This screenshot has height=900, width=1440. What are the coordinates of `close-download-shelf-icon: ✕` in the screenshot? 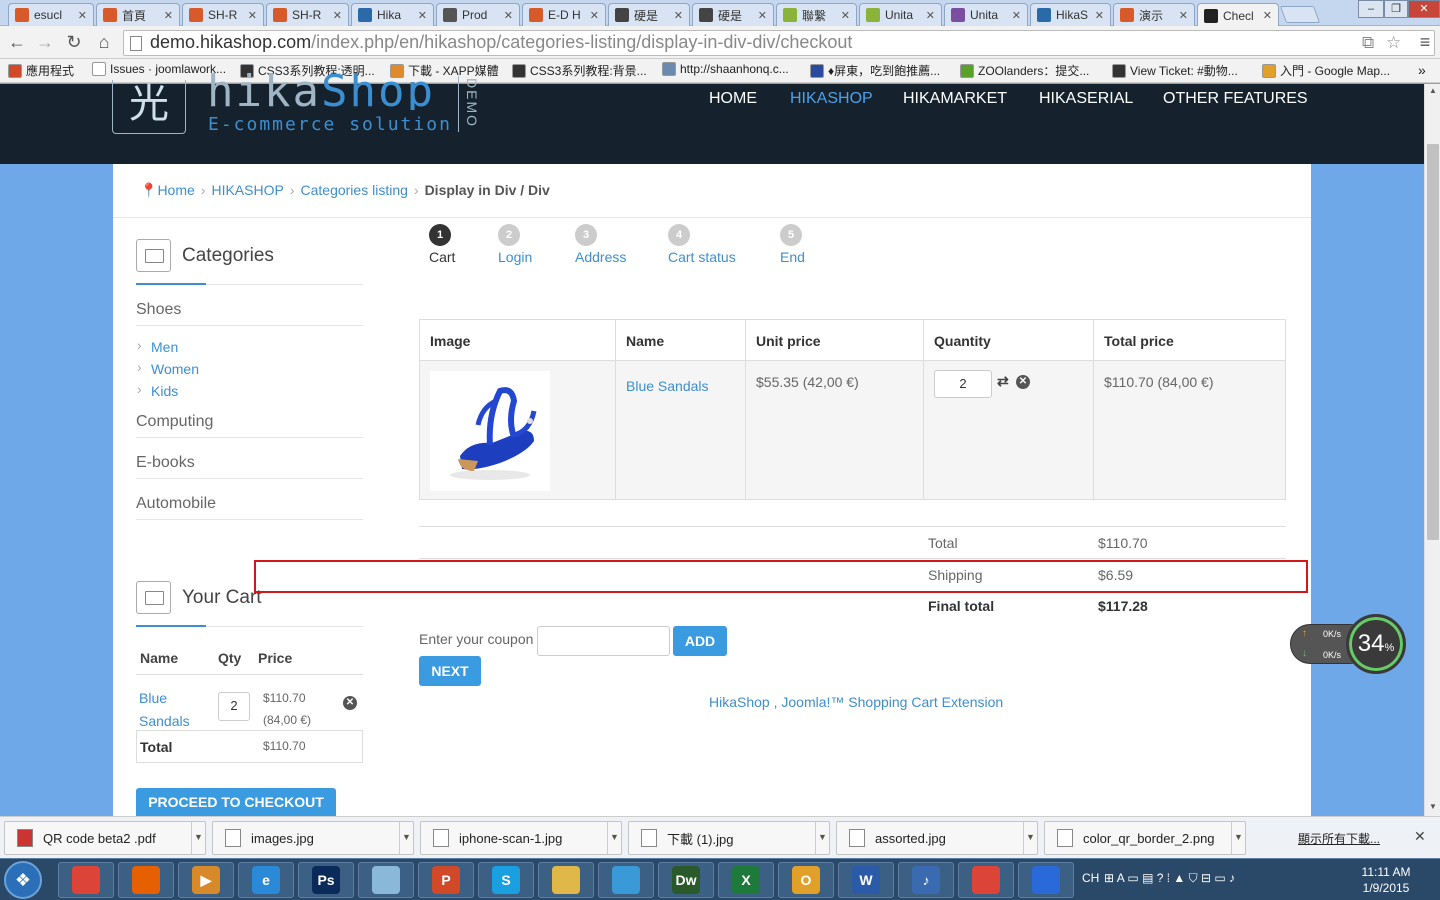 It's located at (1420, 836).